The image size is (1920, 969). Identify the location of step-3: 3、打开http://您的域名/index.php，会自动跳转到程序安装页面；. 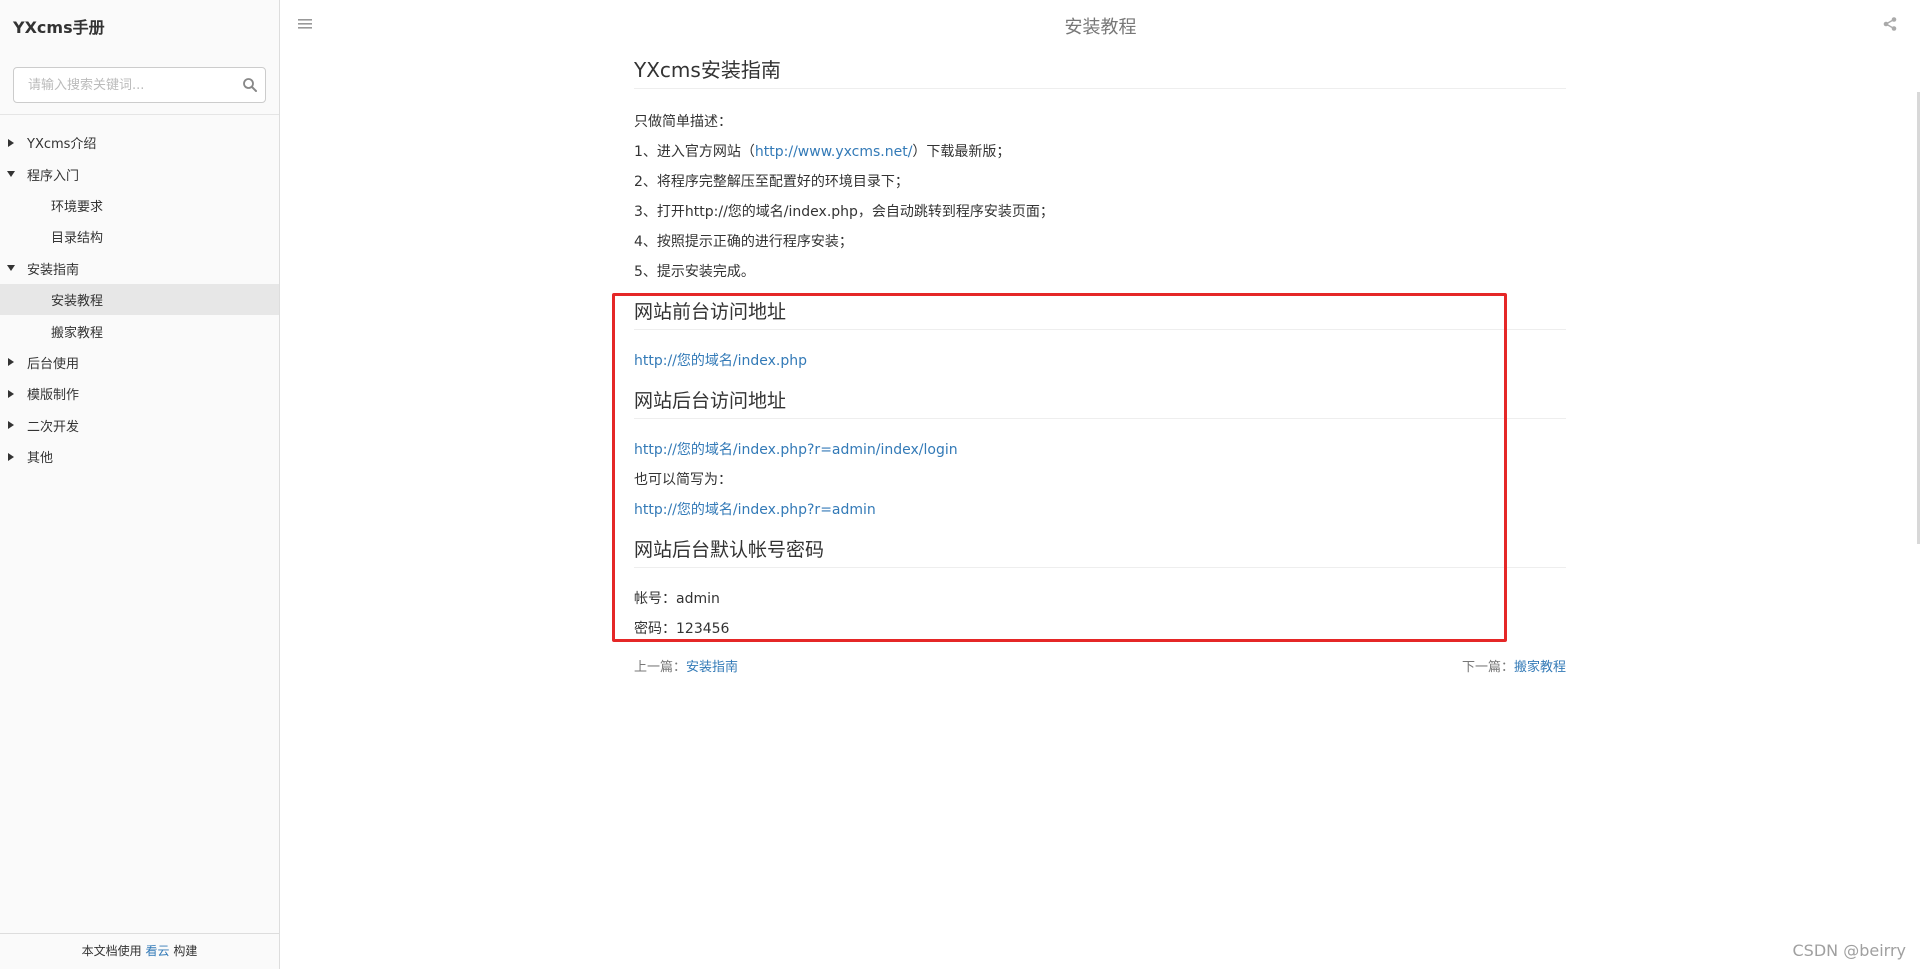
(844, 212).